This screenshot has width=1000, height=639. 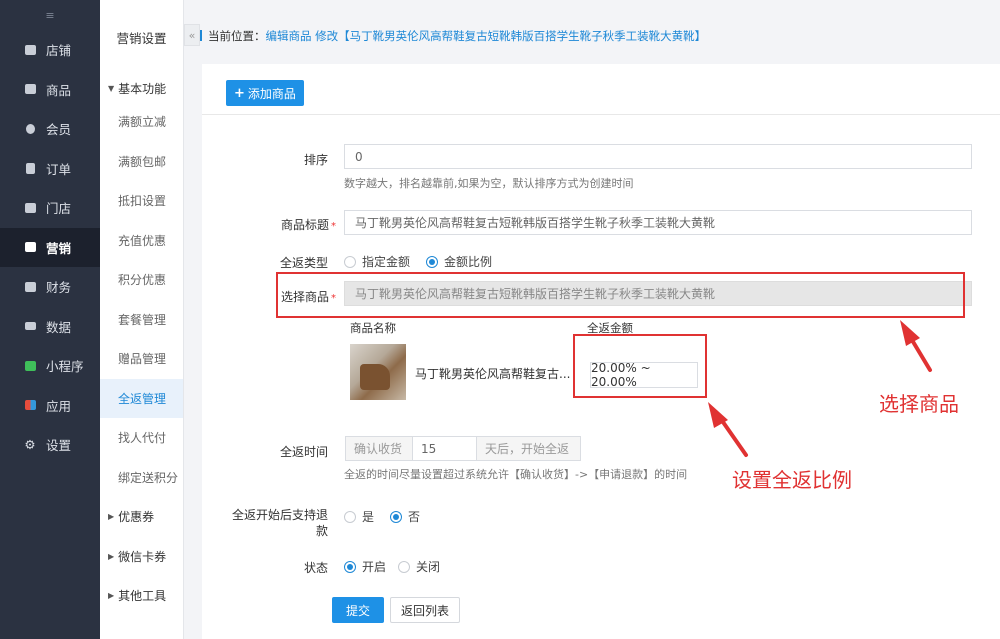 What do you see at coordinates (50, 406) in the screenshot?
I see `nav-item-apps: 应用` at bounding box center [50, 406].